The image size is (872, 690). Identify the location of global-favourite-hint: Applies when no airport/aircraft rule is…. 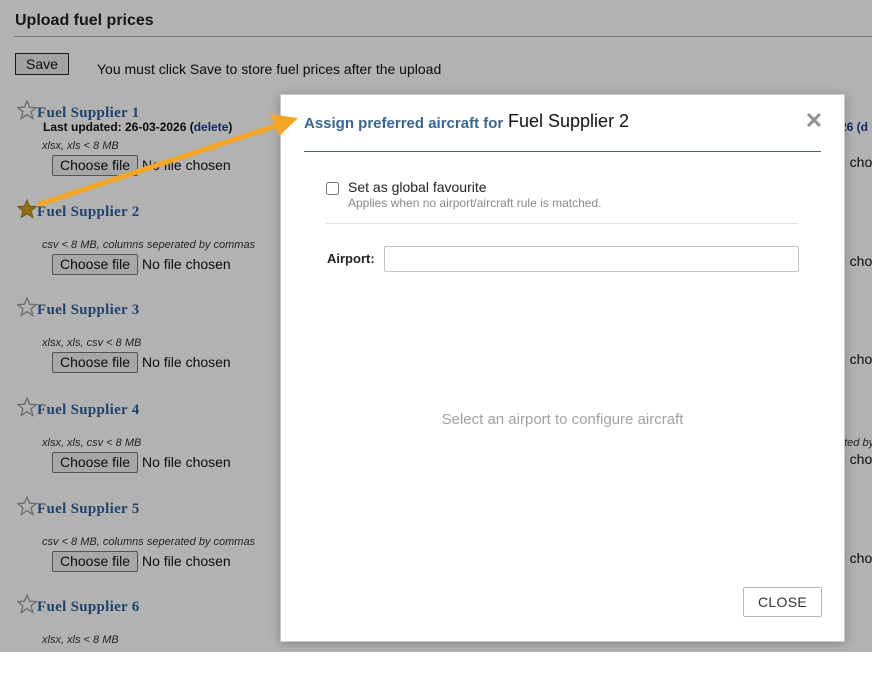
(475, 203).